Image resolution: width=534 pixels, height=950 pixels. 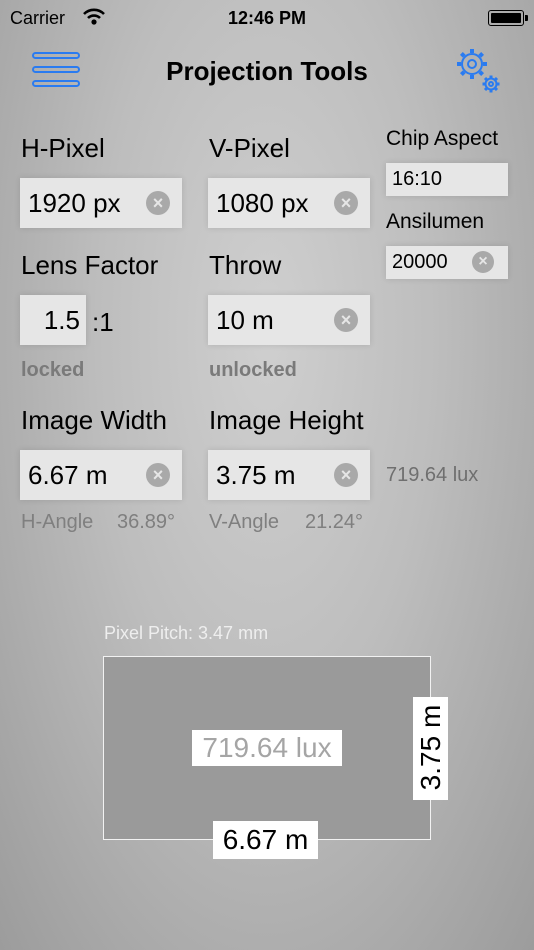 I want to click on image-height-field: 3.75 m ×, so click(x=289, y=475).